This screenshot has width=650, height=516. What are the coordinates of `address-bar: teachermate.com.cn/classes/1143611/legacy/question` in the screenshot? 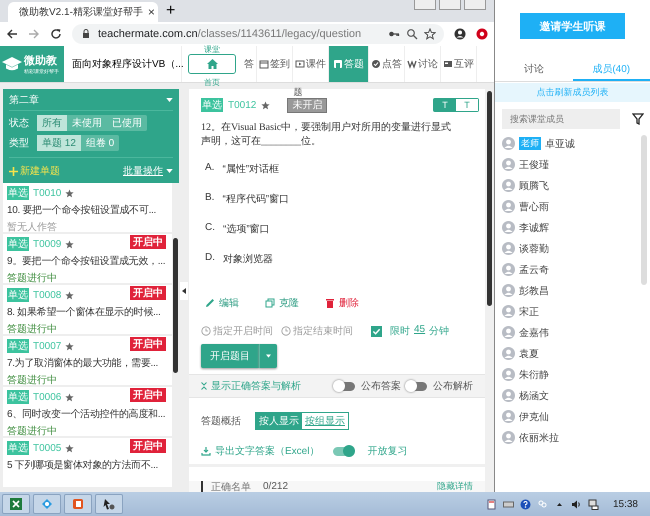 It's located at (258, 34).